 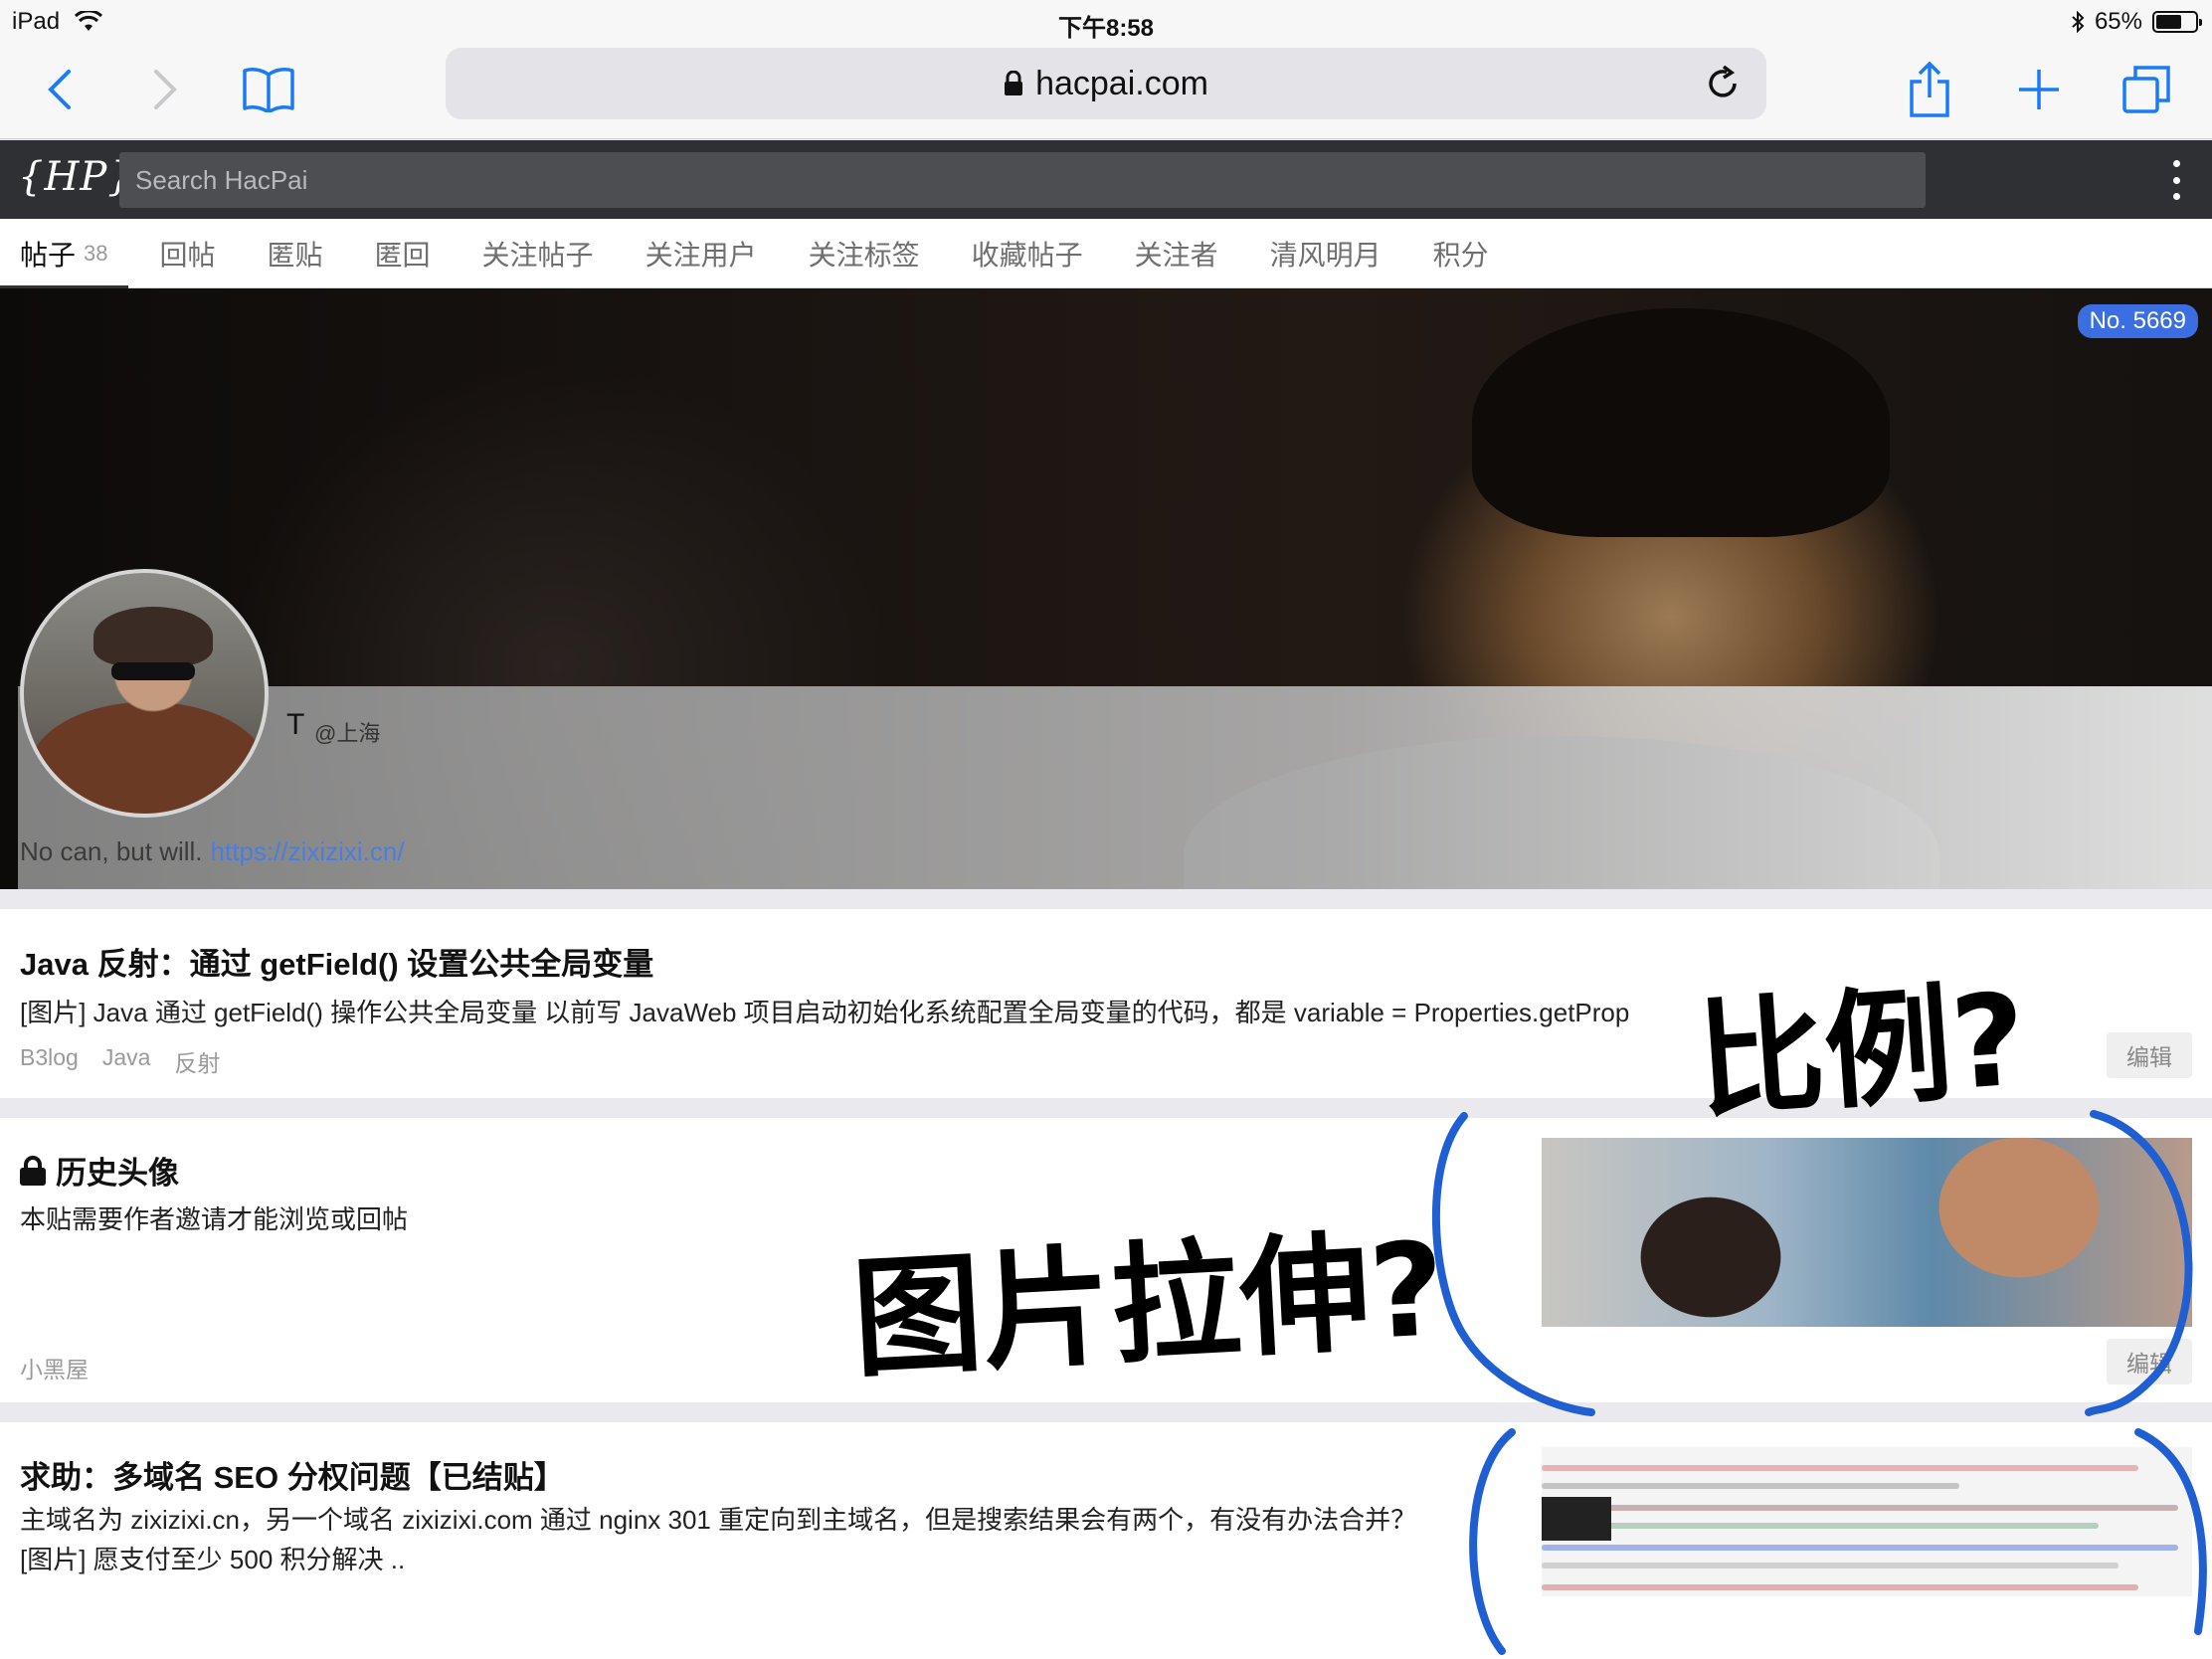 I want to click on tabs-icon, so click(x=2146, y=89).